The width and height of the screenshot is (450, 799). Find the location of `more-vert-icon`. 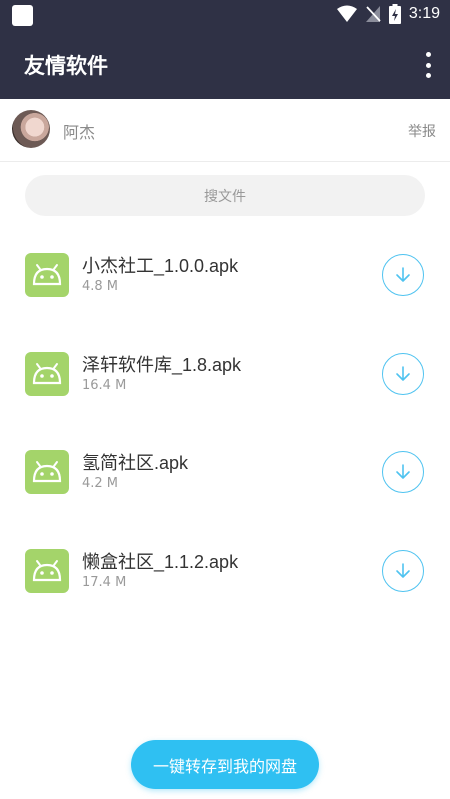

more-vert-icon is located at coordinates (428, 65).